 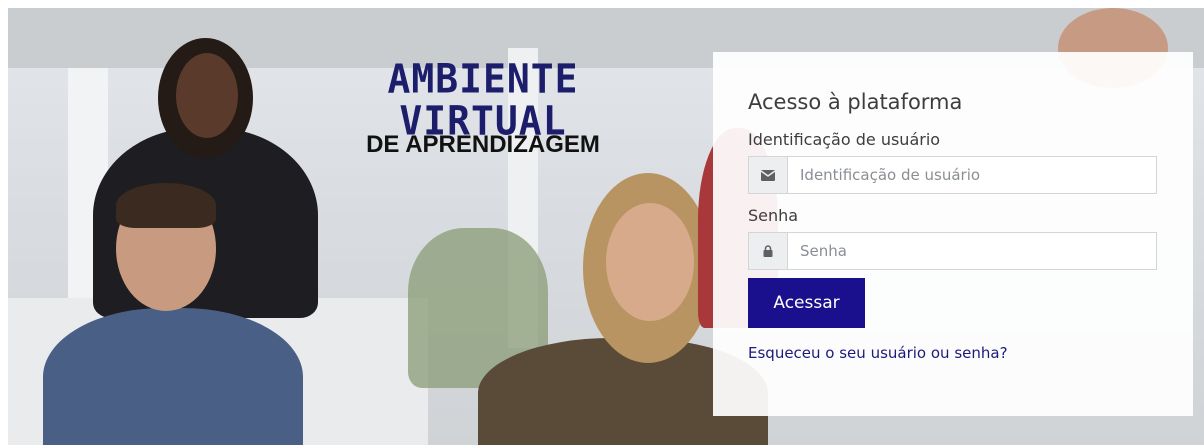 I want to click on forgot-password-link: Esqueceu o seu usuário ou senha?, so click(x=878, y=353).